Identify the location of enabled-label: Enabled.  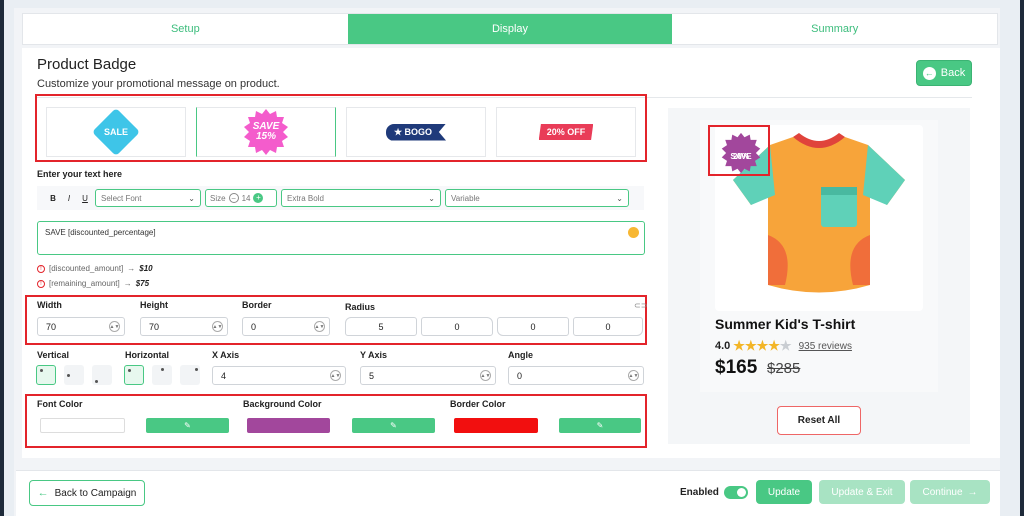
(699, 492).